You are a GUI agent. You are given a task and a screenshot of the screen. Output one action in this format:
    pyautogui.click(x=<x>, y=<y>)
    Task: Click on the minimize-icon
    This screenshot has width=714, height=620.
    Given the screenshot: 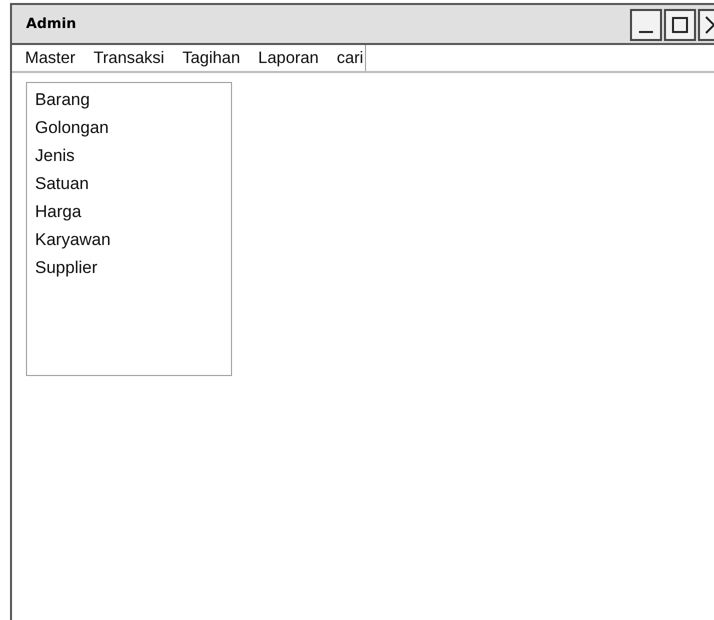 What is the action you would take?
    pyautogui.click(x=646, y=32)
    